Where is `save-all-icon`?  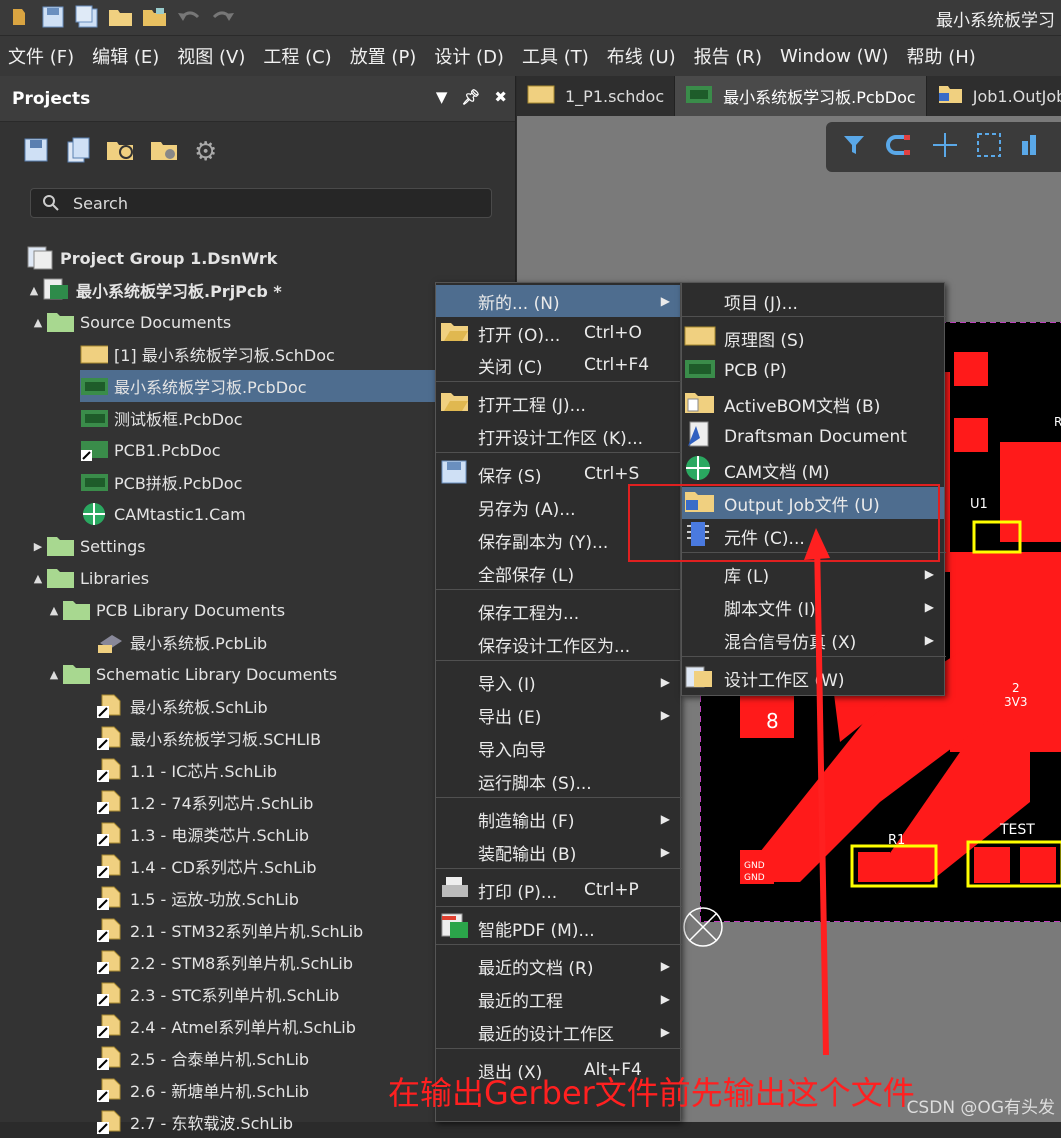 save-all-icon is located at coordinates (87, 17).